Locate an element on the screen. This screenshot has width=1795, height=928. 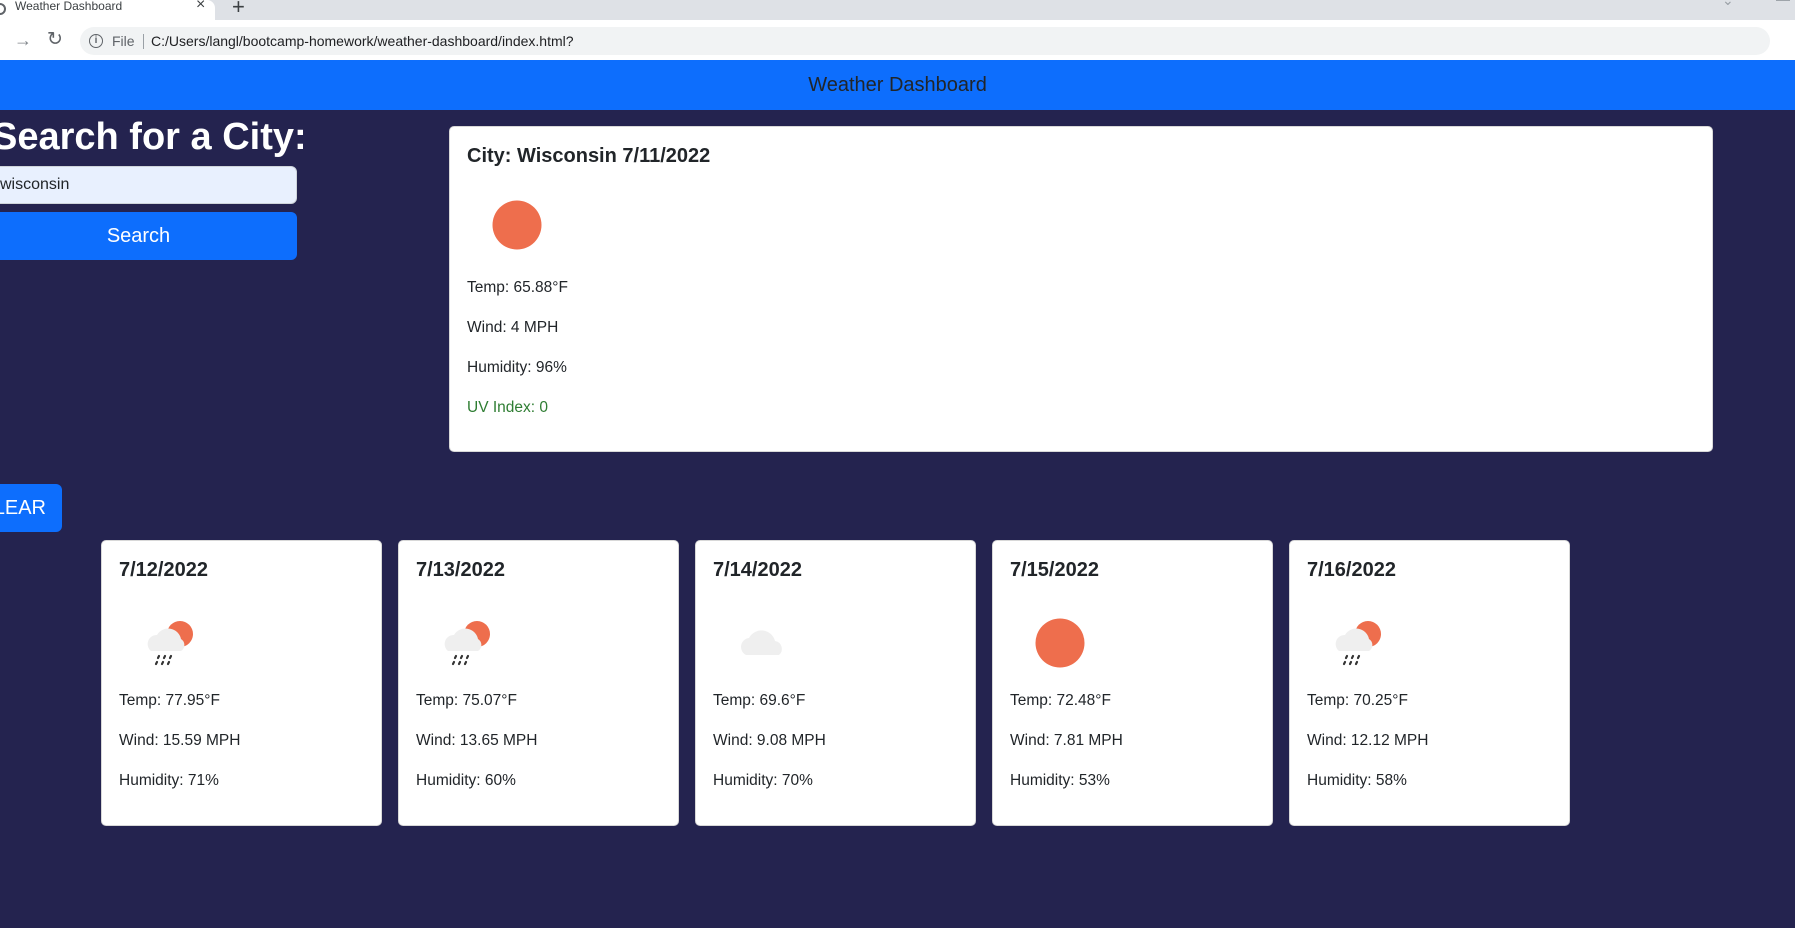
forecast-humidity: Humidity: 53% is located at coordinates (1060, 780).